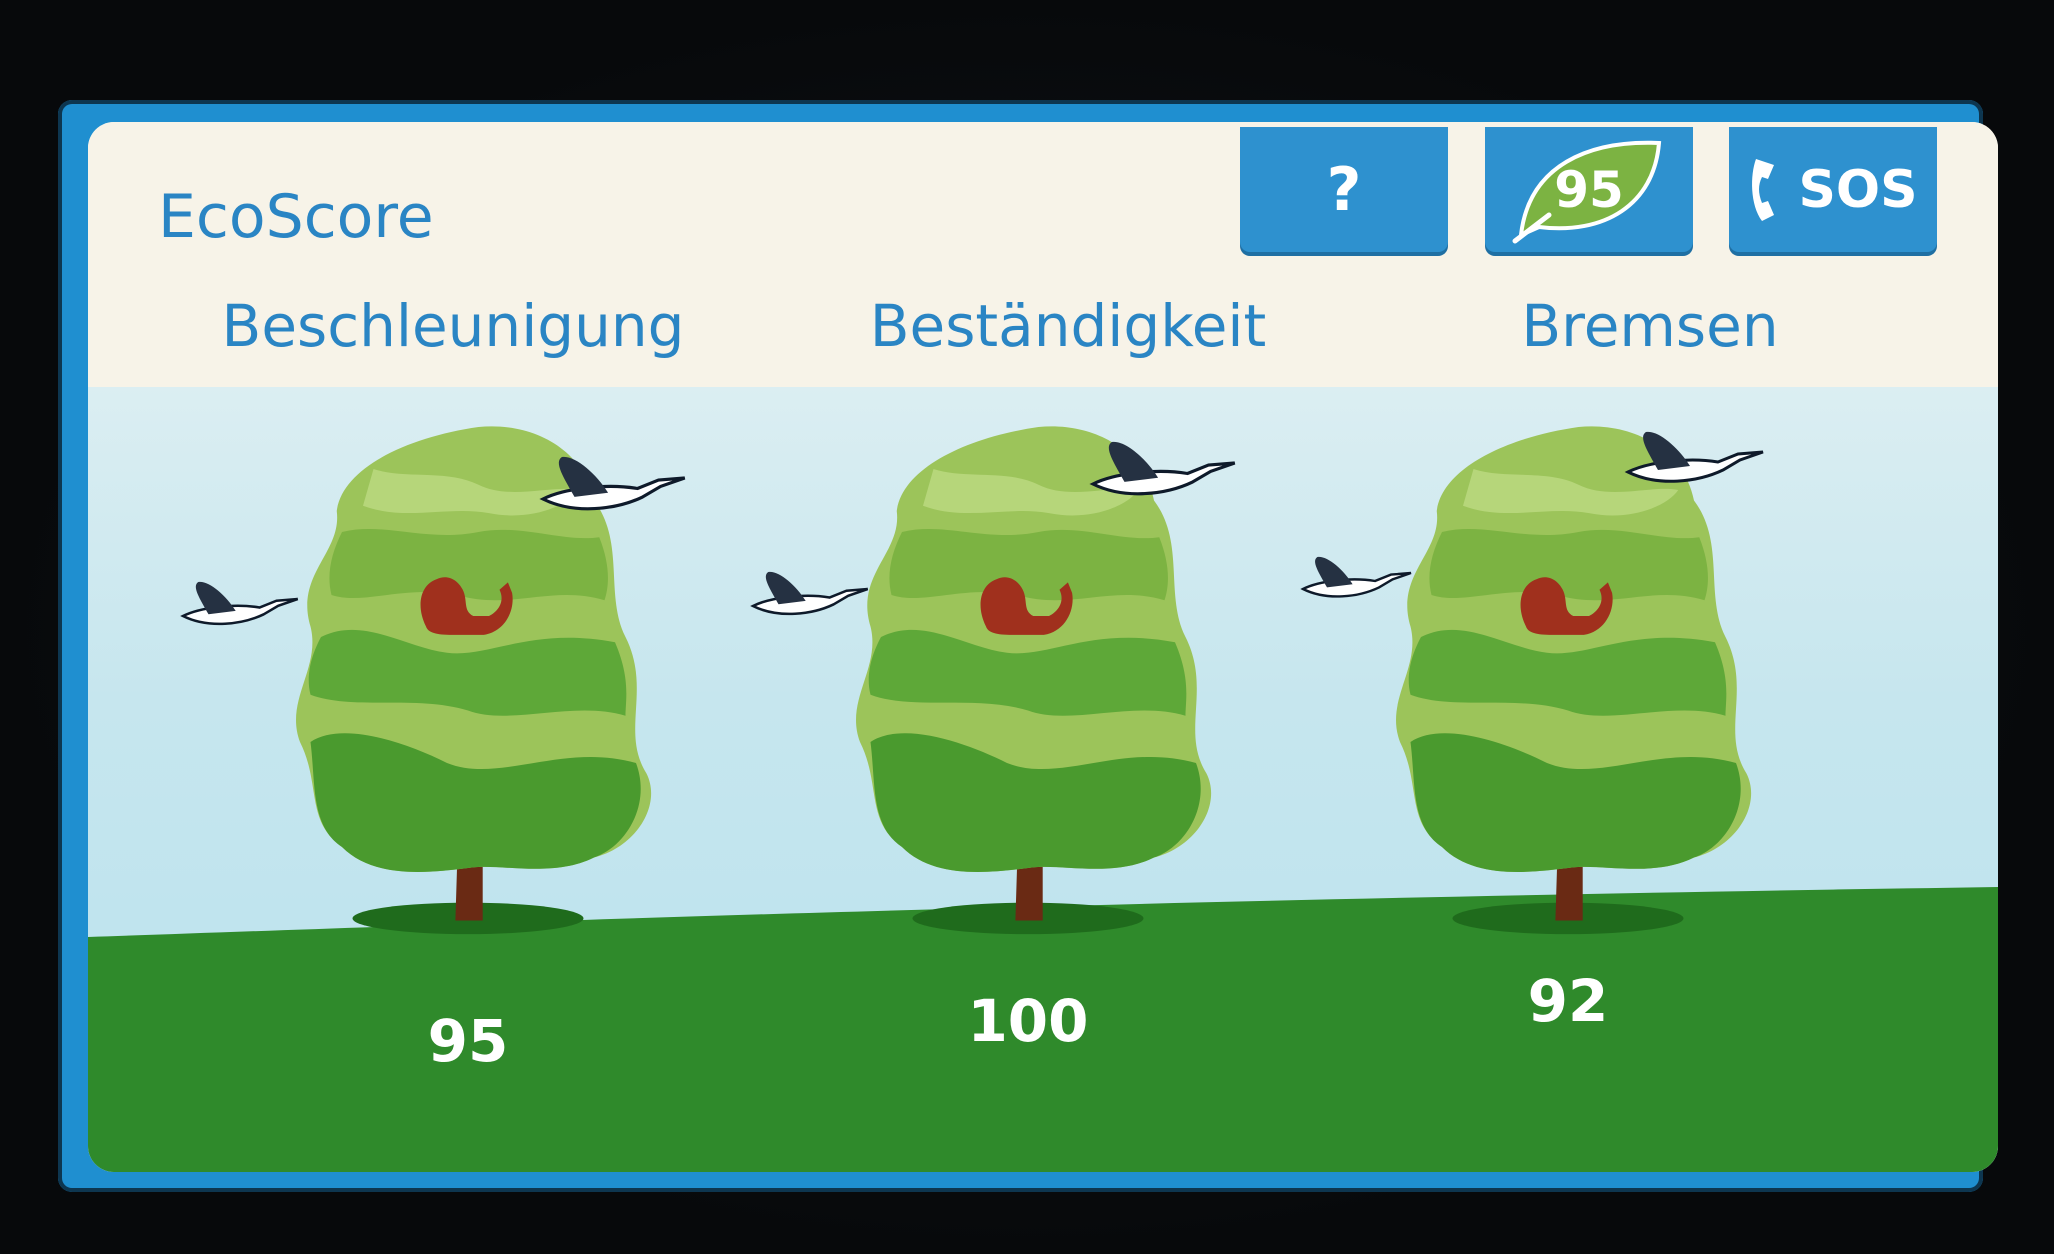 The height and width of the screenshot is (1254, 2054). Describe the element at coordinates (468, 1041) in the screenshot. I see `score-acceleration: 95` at that location.